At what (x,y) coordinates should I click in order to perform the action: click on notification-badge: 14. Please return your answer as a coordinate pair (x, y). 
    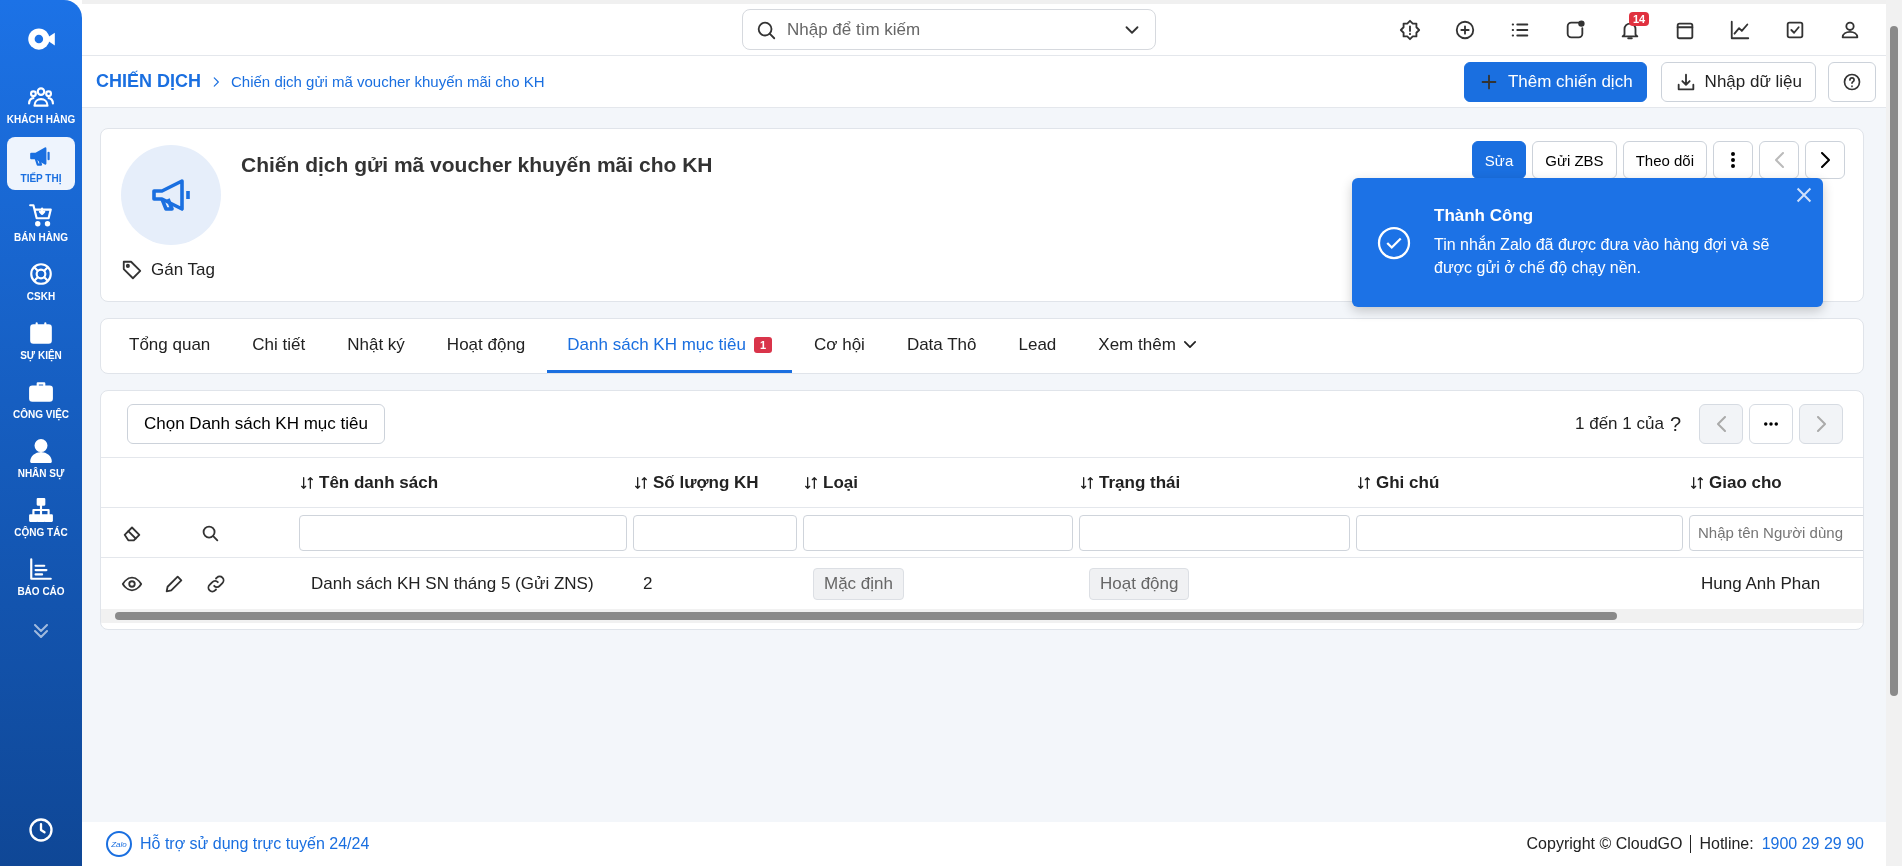
    Looking at the image, I should click on (1639, 18).